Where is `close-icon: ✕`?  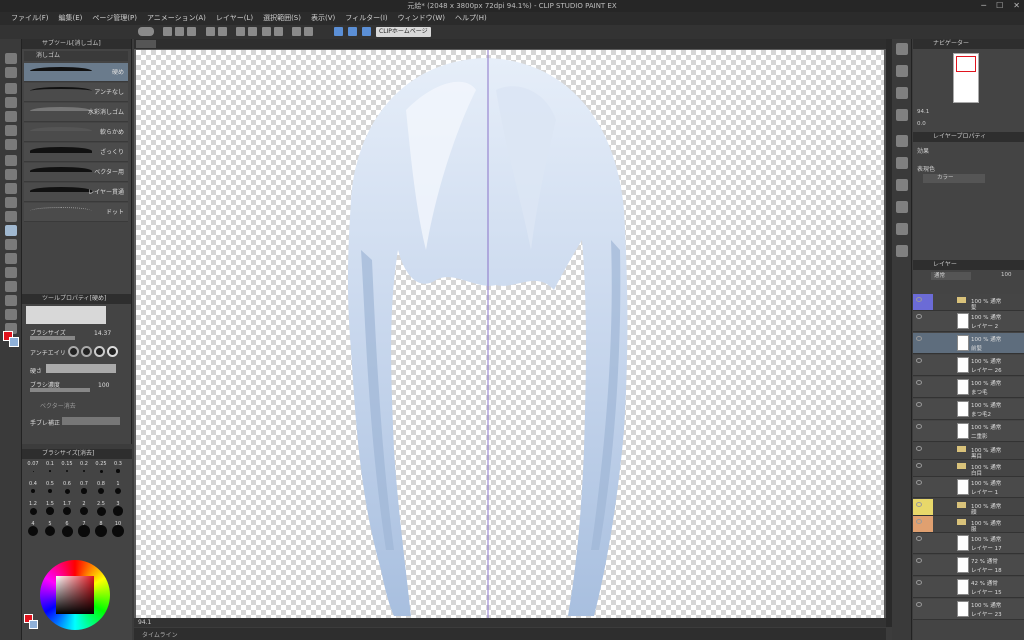
close-icon: ✕ is located at coordinates (1016, 6).